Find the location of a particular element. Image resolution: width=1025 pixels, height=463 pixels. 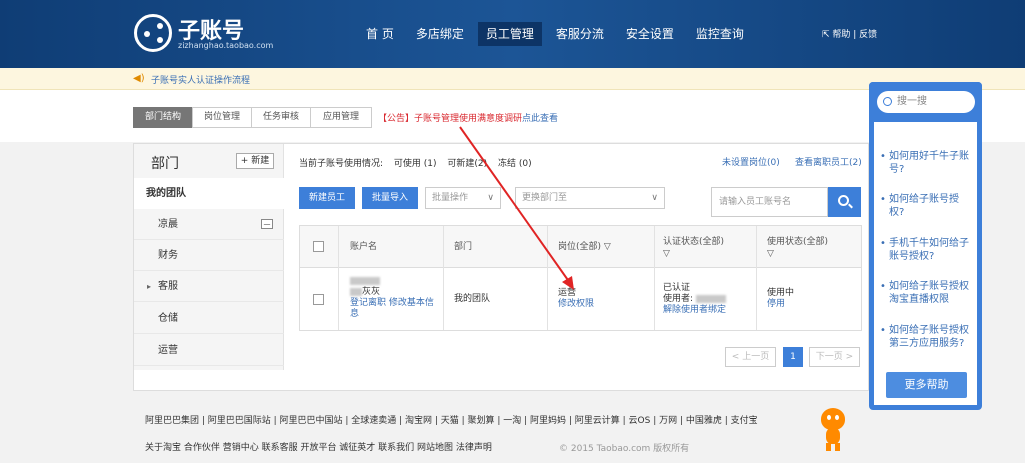

tab-task-review: 任务审核 is located at coordinates (281, 117).